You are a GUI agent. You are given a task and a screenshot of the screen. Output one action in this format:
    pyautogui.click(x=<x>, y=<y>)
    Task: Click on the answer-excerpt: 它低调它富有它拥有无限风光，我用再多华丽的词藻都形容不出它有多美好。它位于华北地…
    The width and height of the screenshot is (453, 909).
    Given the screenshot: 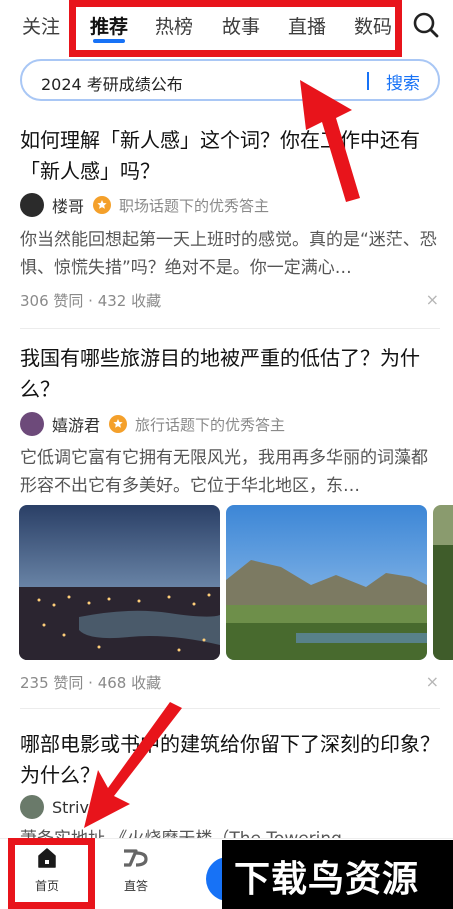 What is the action you would take?
    pyautogui.click(x=230, y=472)
    